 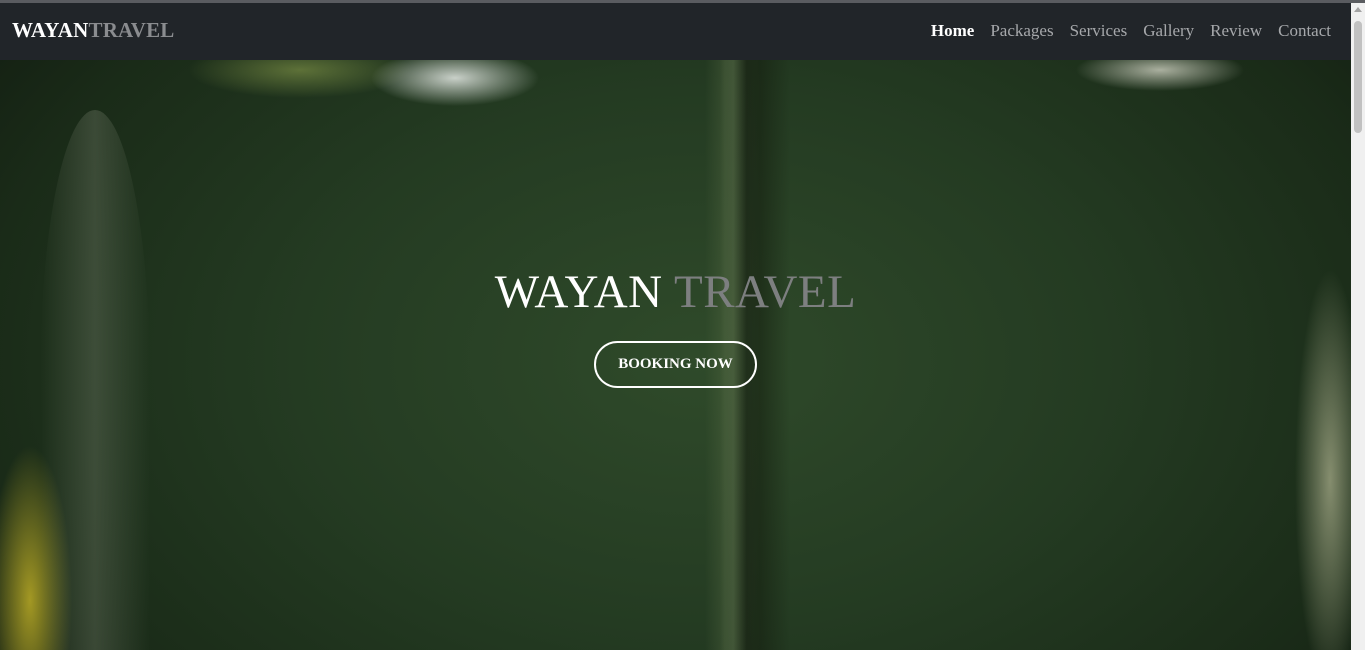 I want to click on page-scrollbar, so click(x=1358, y=326).